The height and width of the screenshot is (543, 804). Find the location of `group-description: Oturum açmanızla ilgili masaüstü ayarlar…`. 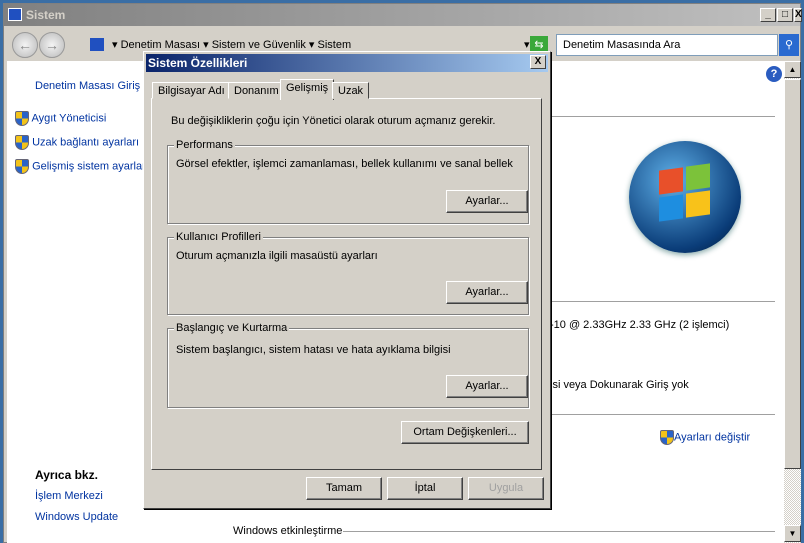

group-description: Oturum açmanızla ilgili masaüstü ayarlar… is located at coordinates (277, 256).